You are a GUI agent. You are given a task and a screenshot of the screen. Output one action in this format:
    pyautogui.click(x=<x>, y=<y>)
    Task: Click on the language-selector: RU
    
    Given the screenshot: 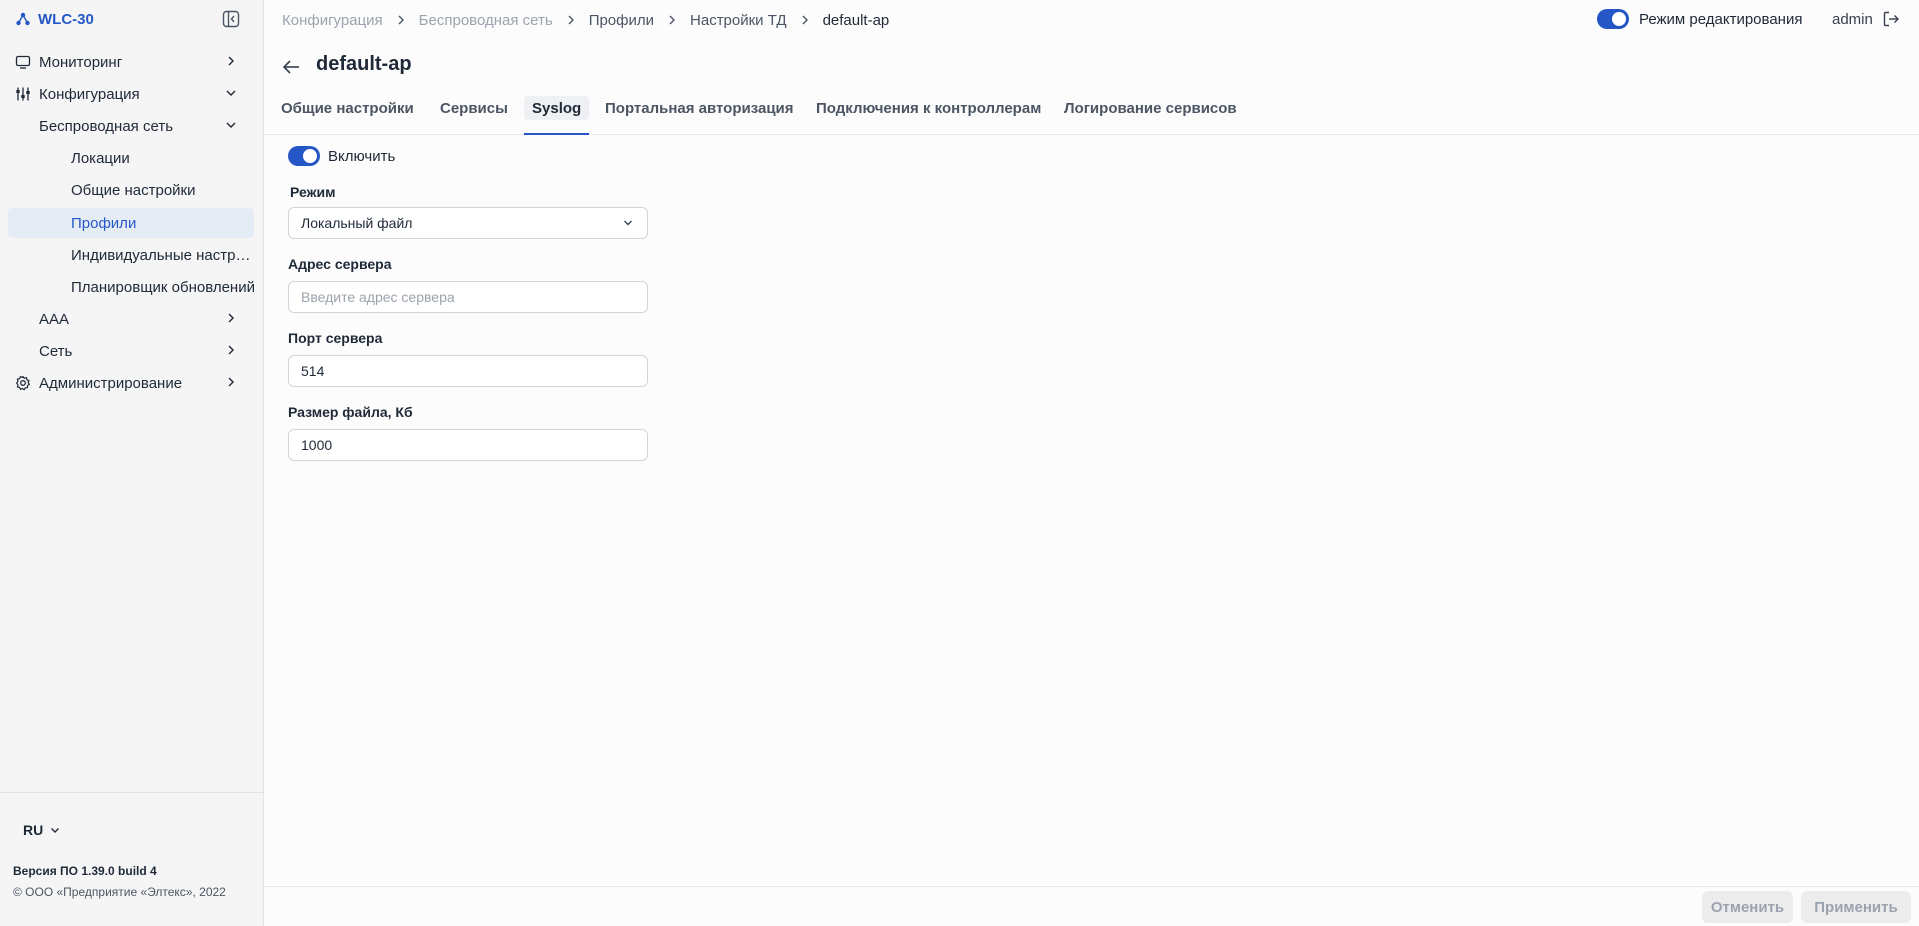 What is the action you would take?
    pyautogui.click(x=42, y=830)
    